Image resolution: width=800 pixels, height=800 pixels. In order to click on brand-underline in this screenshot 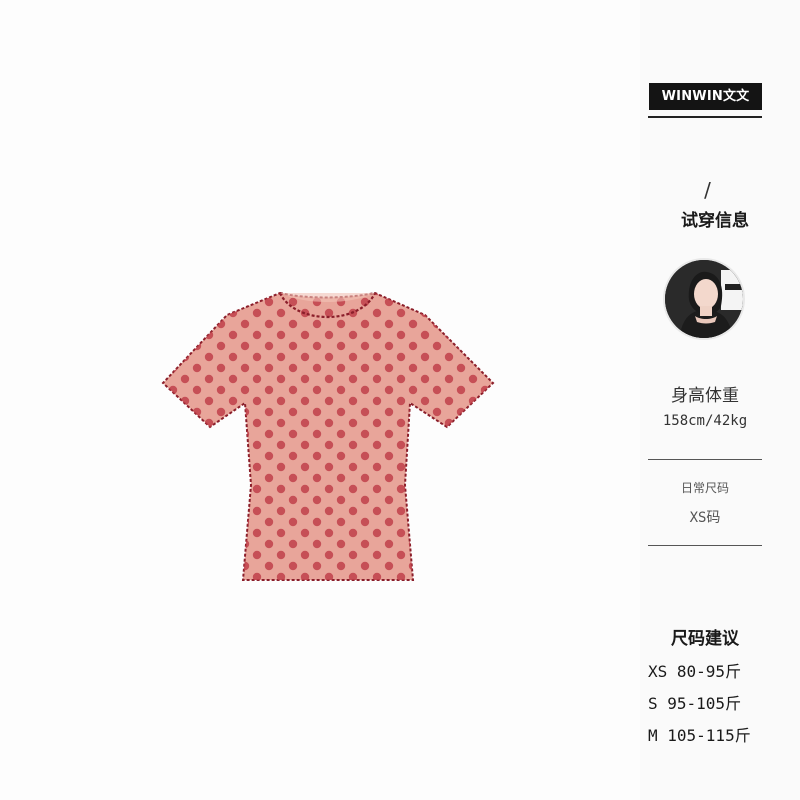, I will do `click(705, 117)`.